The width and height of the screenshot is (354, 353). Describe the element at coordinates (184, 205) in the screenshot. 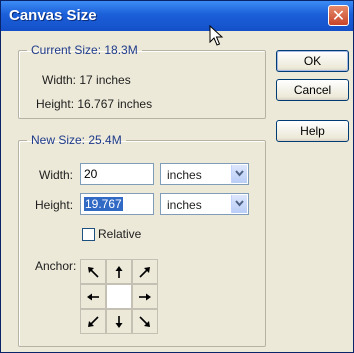

I see `height-unit-value: inches` at that location.